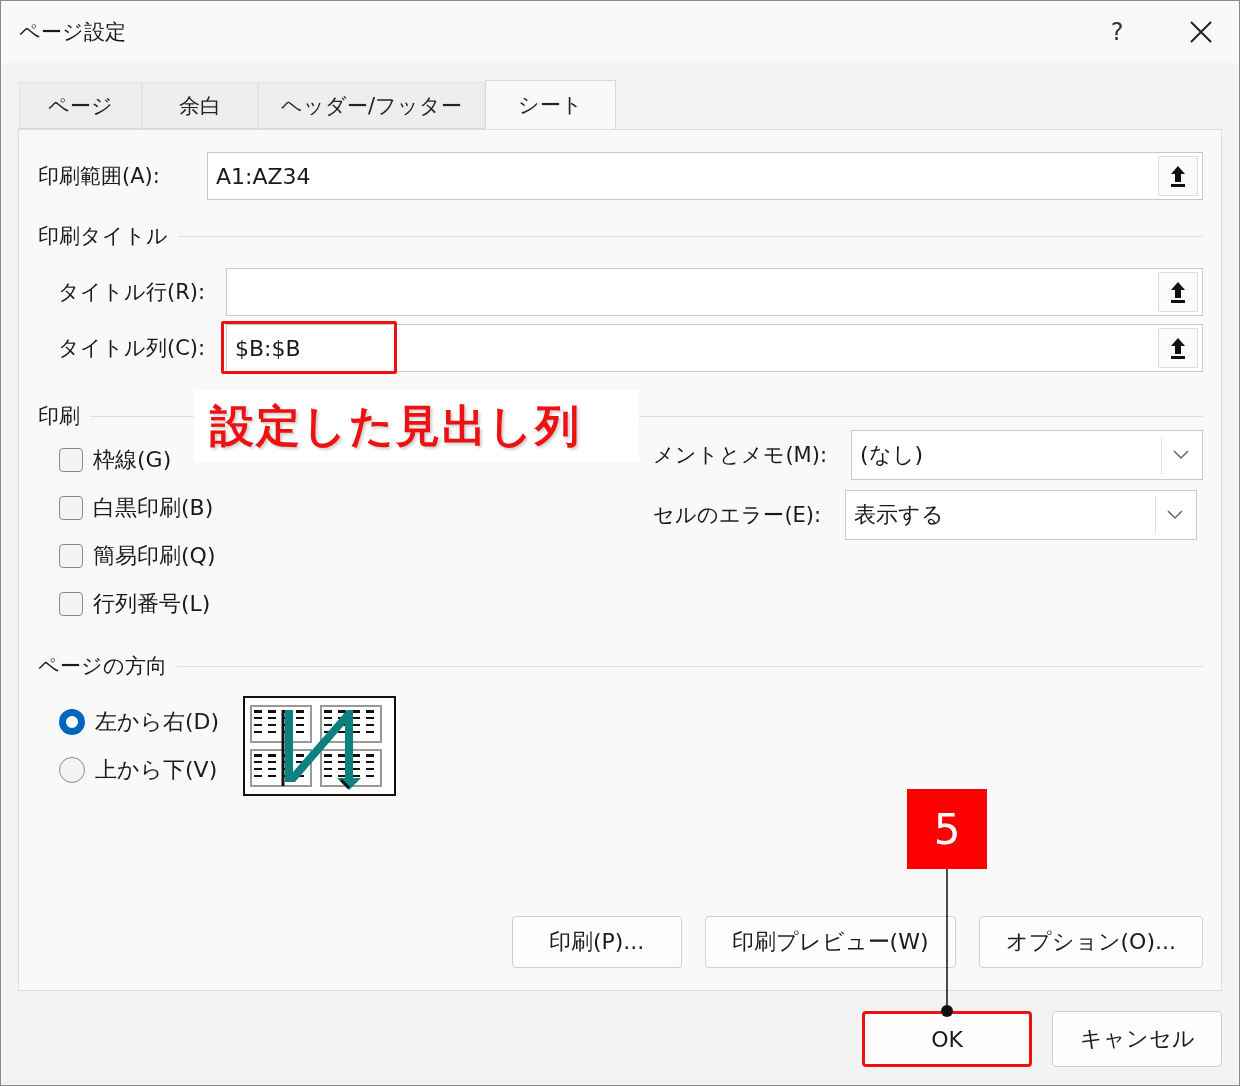  Describe the element at coordinates (737, 515) in the screenshot. I see `field-label: セルのエラー(E):` at that location.